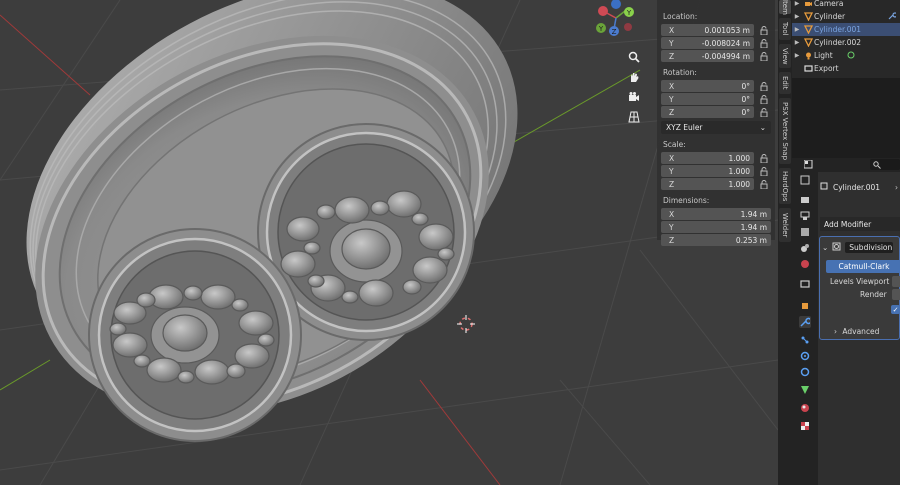 The image size is (900, 485). Describe the element at coordinates (856, 331) in the screenshot. I see `advanced-section: › Advanced` at that location.